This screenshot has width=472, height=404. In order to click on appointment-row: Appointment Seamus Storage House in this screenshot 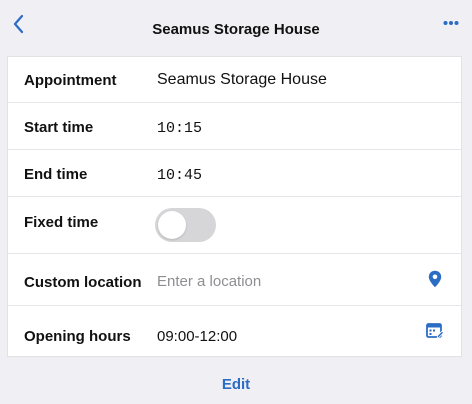, I will do `click(234, 80)`.